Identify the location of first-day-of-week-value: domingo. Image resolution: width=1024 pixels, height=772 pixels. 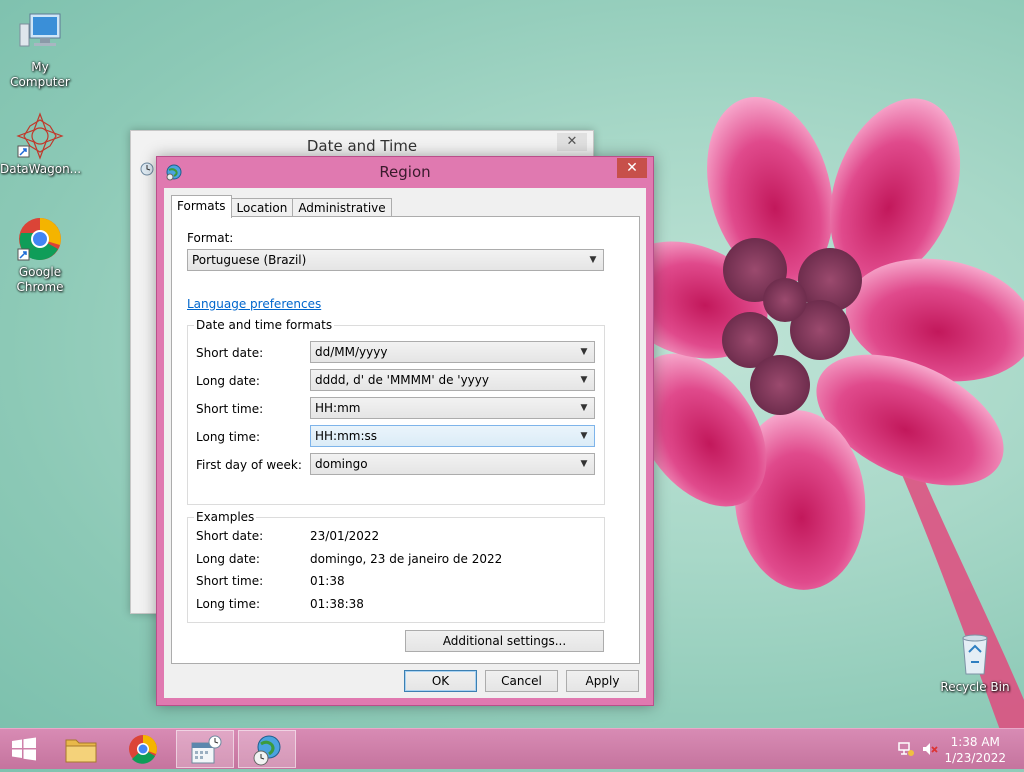
(341, 464).